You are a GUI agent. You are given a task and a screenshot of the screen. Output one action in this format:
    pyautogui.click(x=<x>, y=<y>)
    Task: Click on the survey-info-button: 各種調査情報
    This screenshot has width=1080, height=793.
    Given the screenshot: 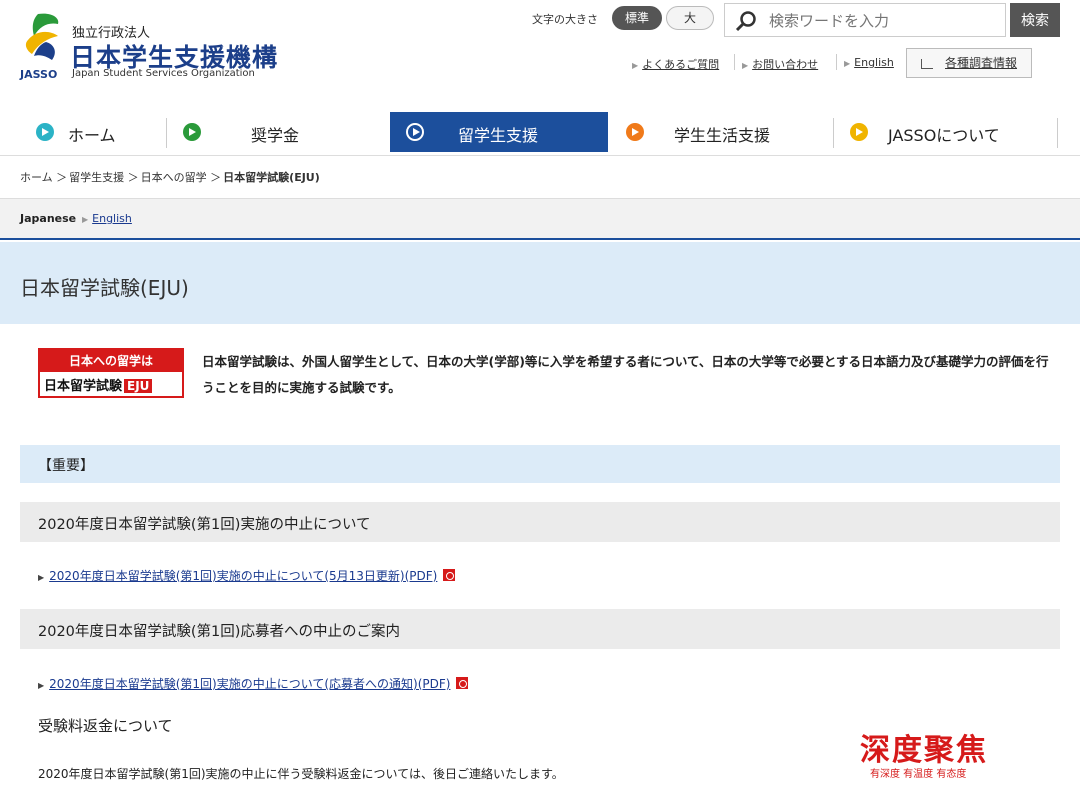 What is the action you would take?
    pyautogui.click(x=969, y=63)
    